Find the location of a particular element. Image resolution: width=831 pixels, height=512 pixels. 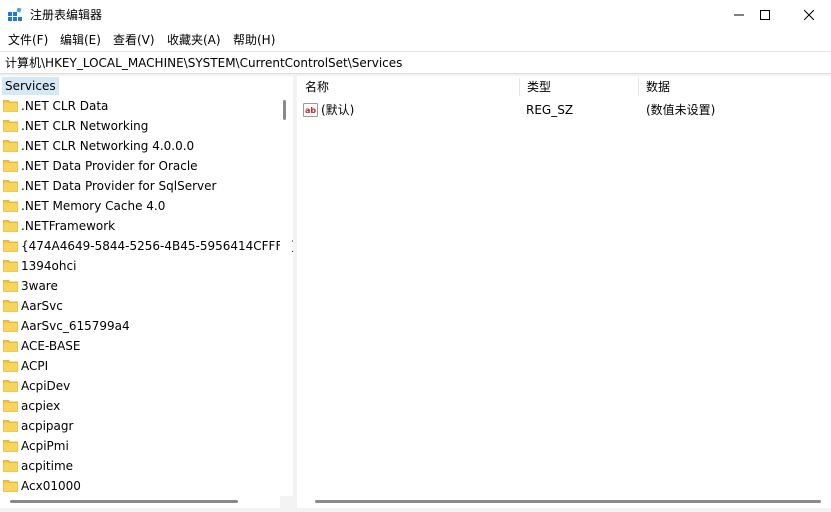

list-item: (默认) REG_SZ (数值未设置) is located at coordinates (564, 110).